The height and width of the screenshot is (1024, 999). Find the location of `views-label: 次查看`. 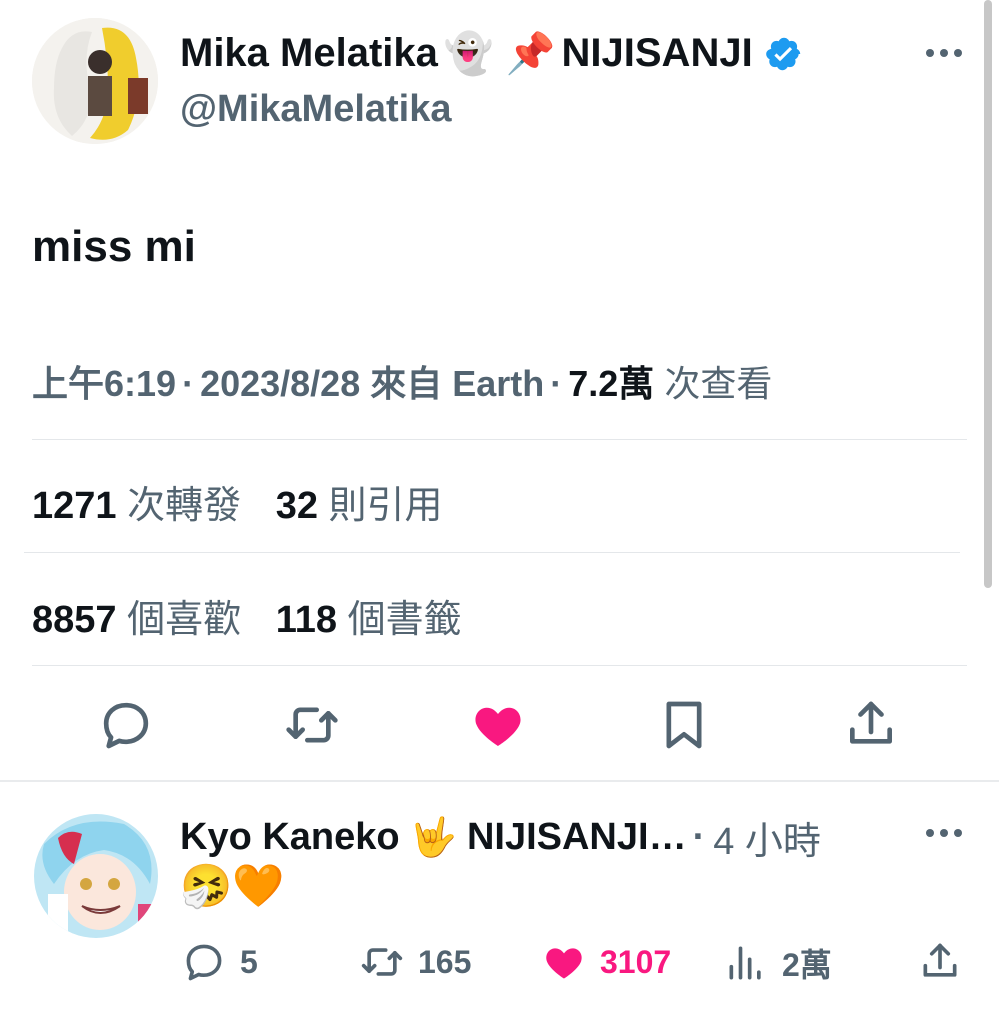

views-label: 次查看 is located at coordinates (718, 383).